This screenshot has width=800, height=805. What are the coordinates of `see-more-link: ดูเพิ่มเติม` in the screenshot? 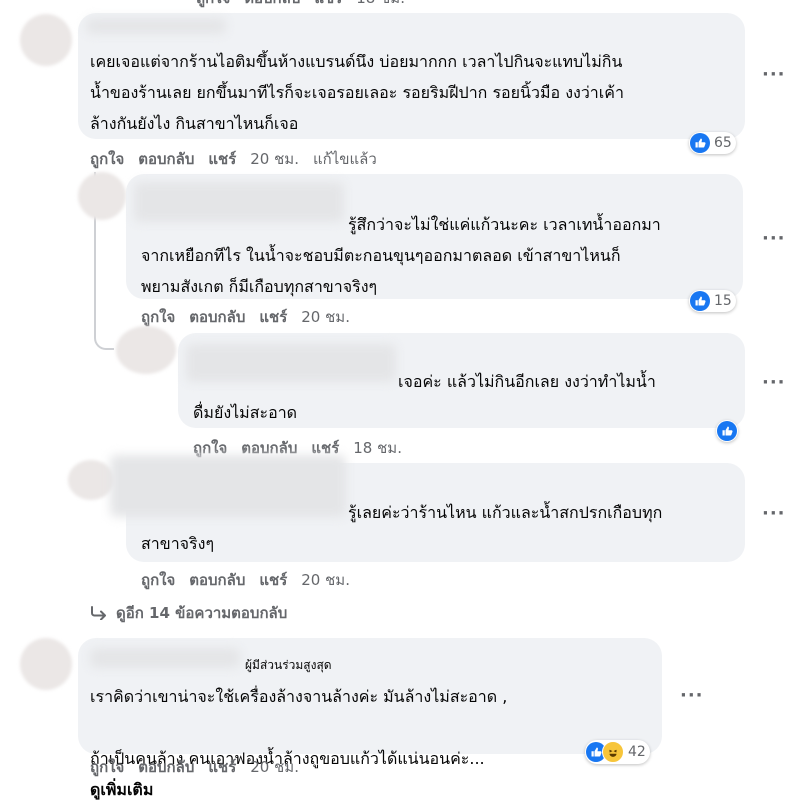 It's located at (121, 789).